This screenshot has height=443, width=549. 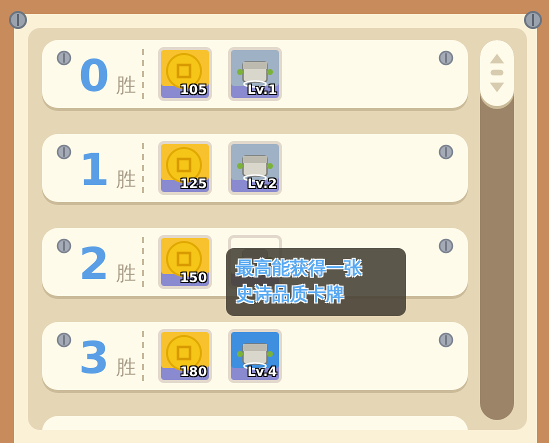 I want to click on scroll-handle, so click(x=497, y=73).